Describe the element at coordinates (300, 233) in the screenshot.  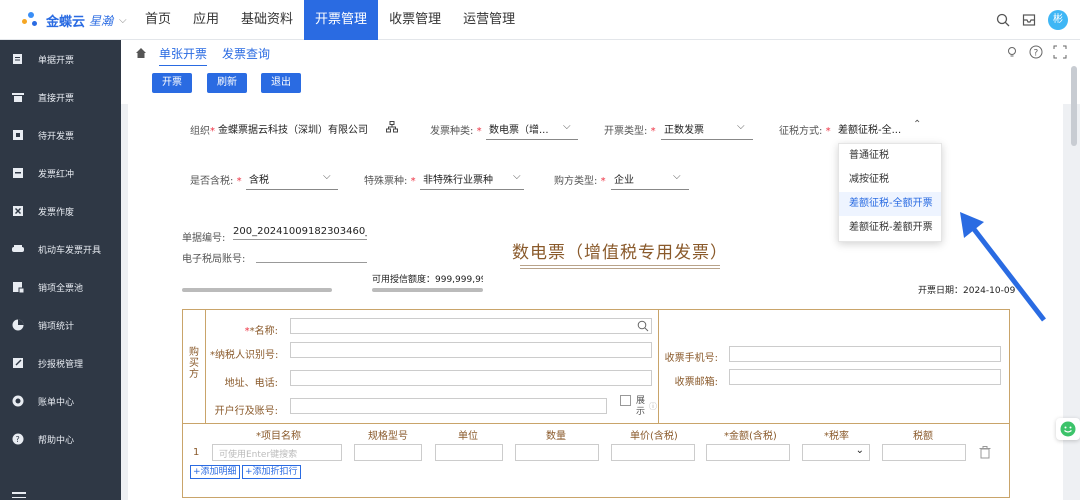
I see `doc-number-value: 200_20241009182303460_0` at that location.